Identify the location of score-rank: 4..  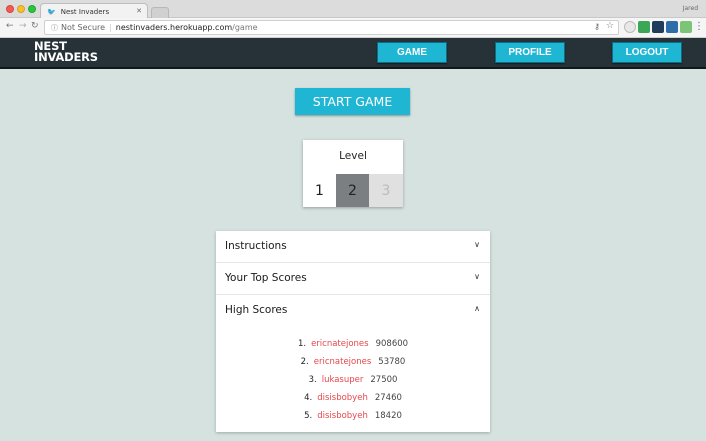
(308, 398).